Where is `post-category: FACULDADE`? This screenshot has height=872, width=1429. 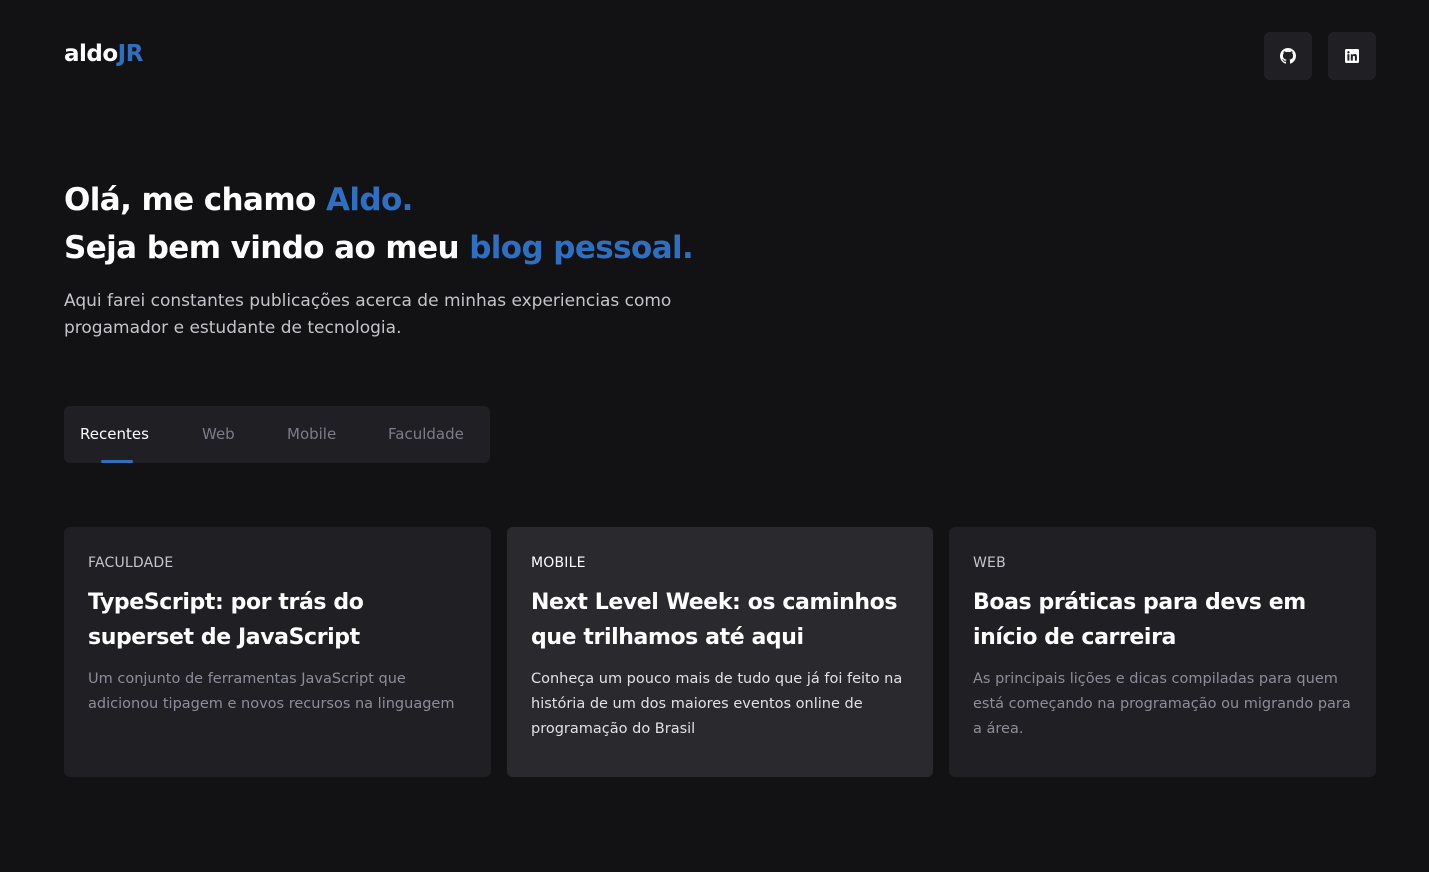 post-category: FACULDADE is located at coordinates (131, 563).